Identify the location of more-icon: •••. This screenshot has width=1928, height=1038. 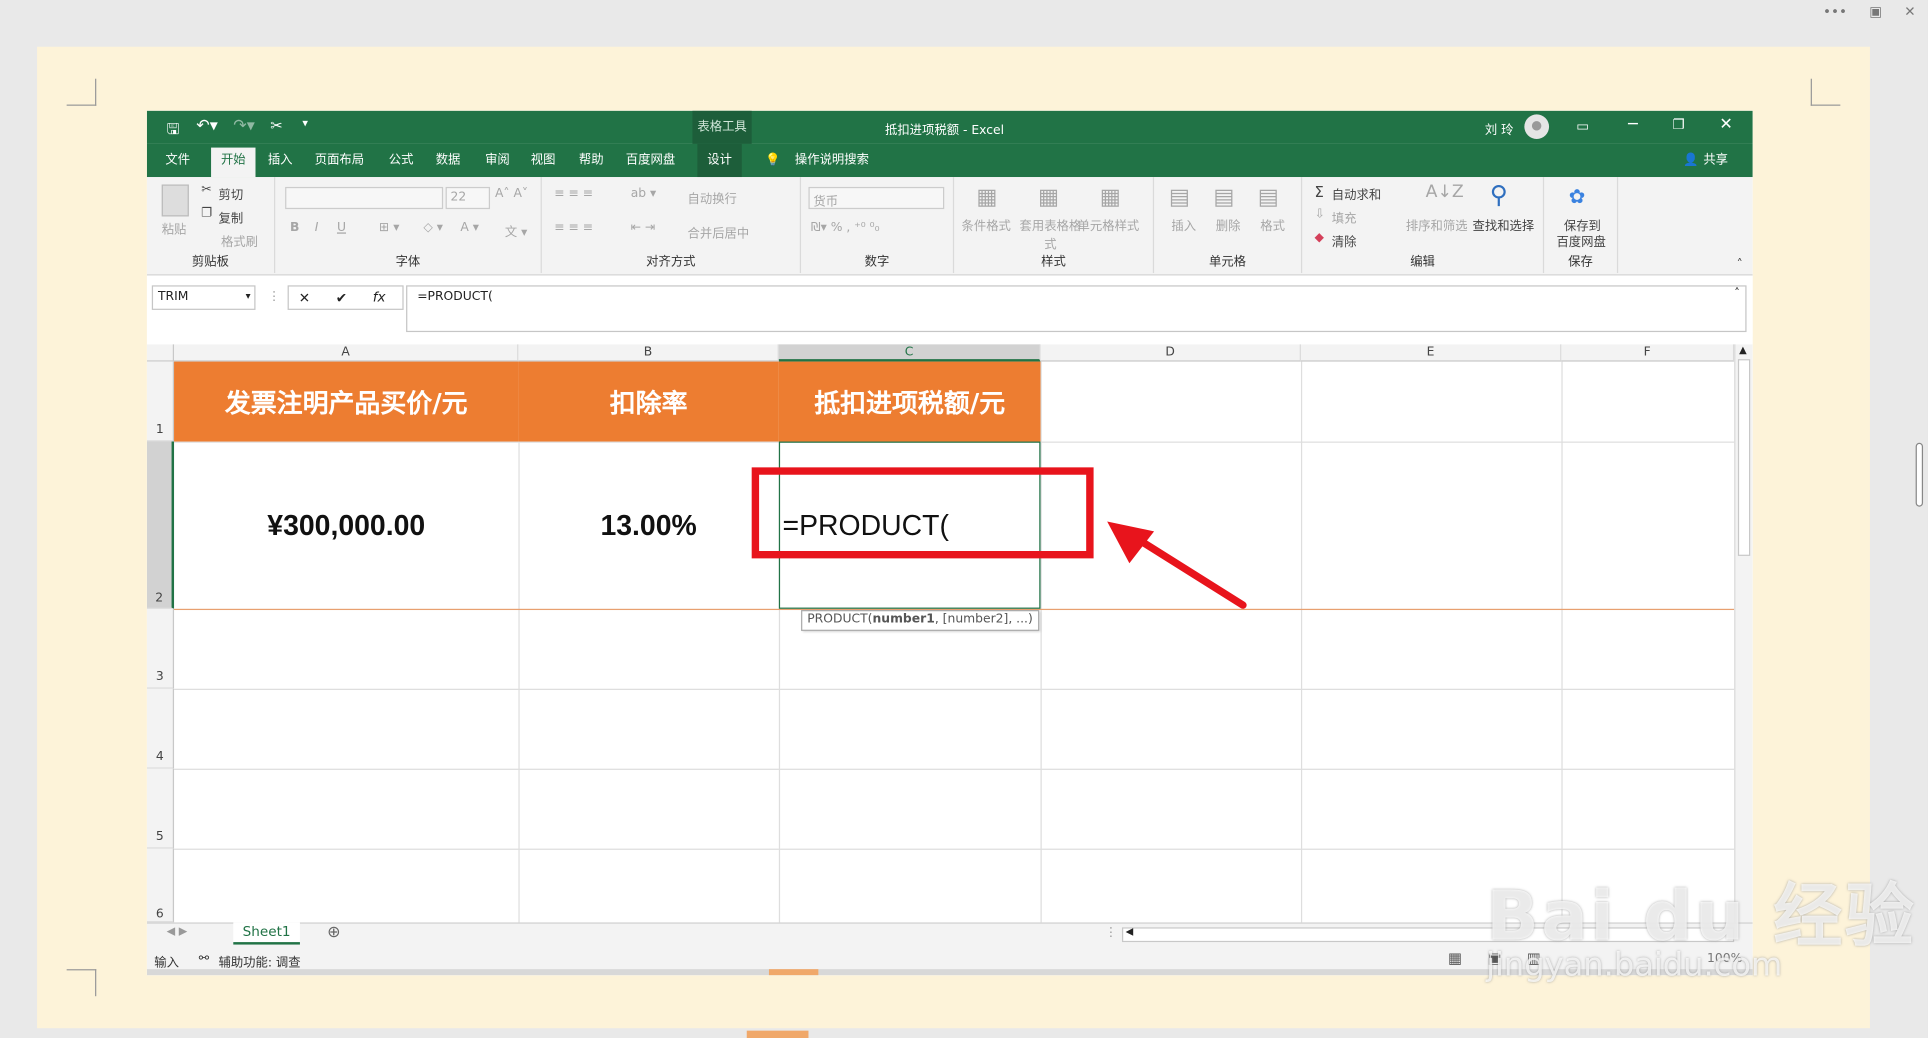
(1835, 12).